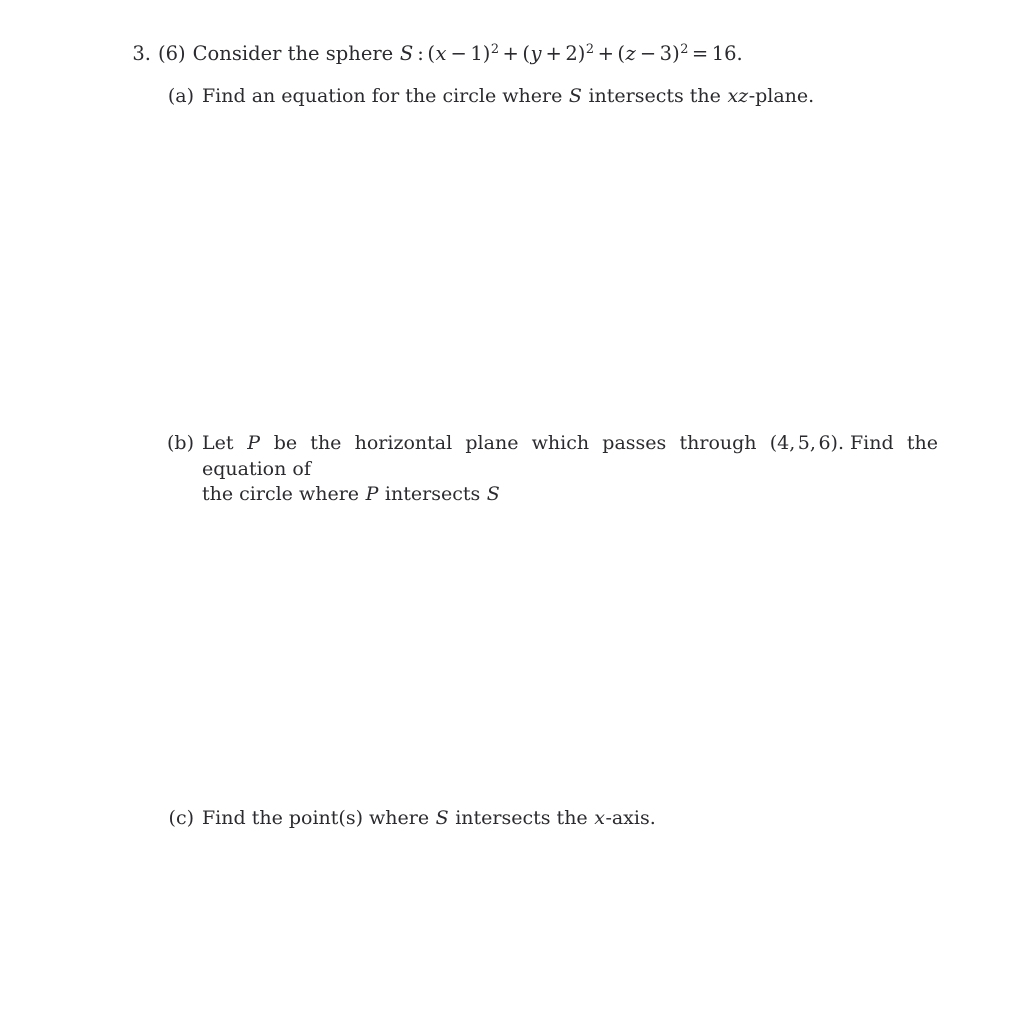 Image resolution: width=1024 pixels, height=1023 pixels. I want to click on term-1-constant: 1, so click(476, 53).